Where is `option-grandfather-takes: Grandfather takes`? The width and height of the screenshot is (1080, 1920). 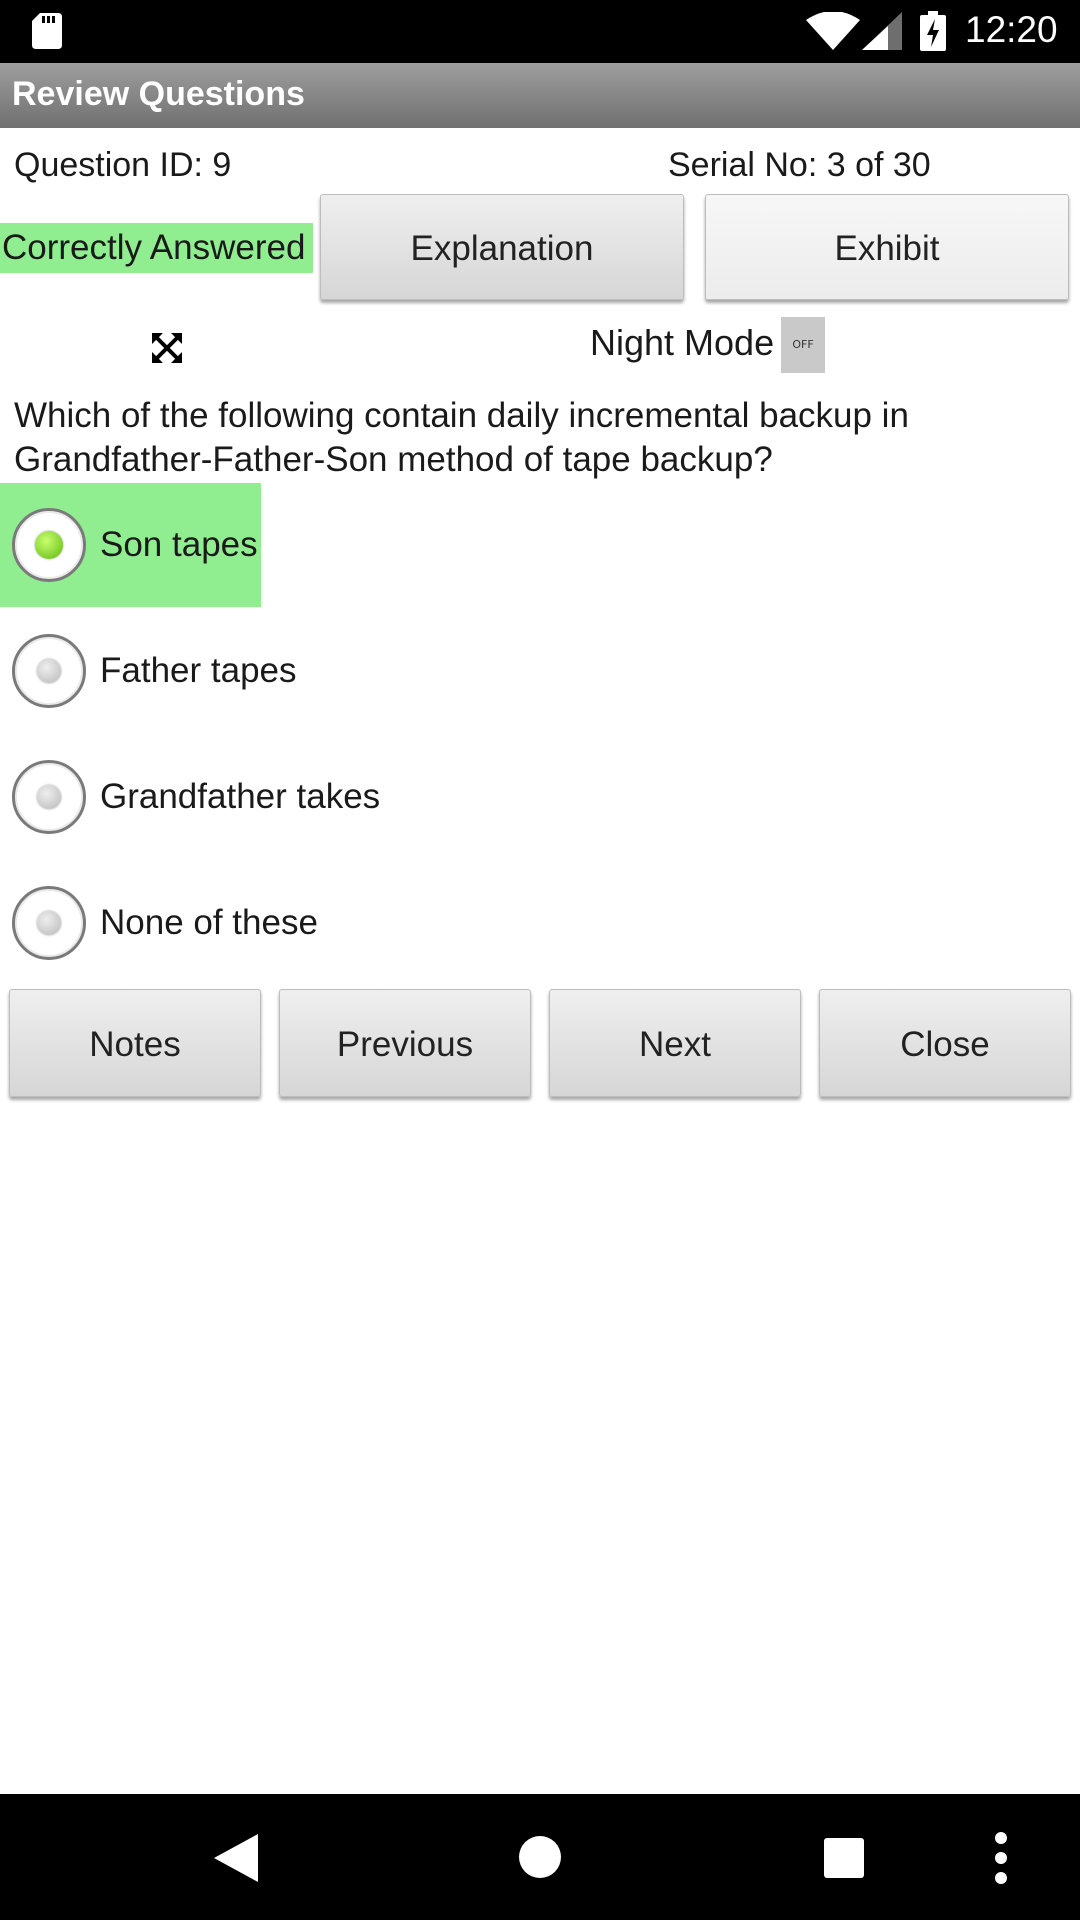 option-grandfather-takes: Grandfather takes is located at coordinates (190, 797).